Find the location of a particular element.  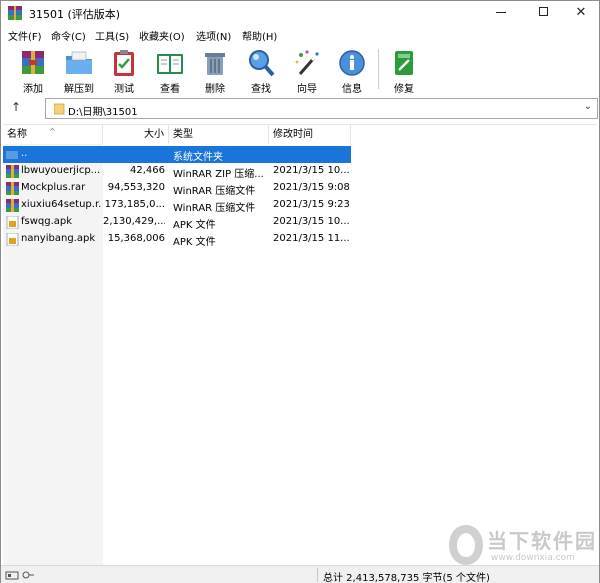

status-separator is located at coordinates (317, 575).